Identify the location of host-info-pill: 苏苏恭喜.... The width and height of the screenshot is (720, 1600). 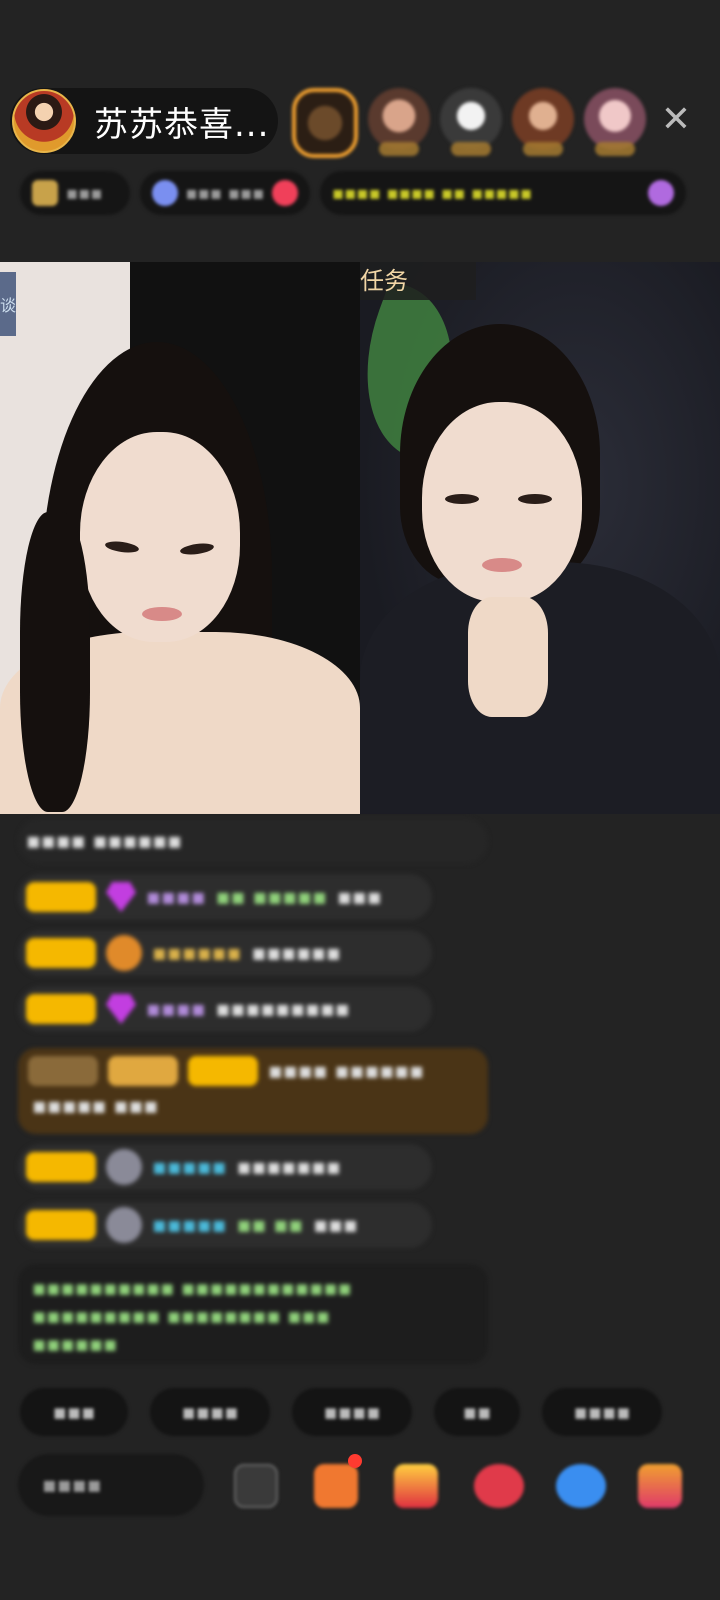
(144, 121).